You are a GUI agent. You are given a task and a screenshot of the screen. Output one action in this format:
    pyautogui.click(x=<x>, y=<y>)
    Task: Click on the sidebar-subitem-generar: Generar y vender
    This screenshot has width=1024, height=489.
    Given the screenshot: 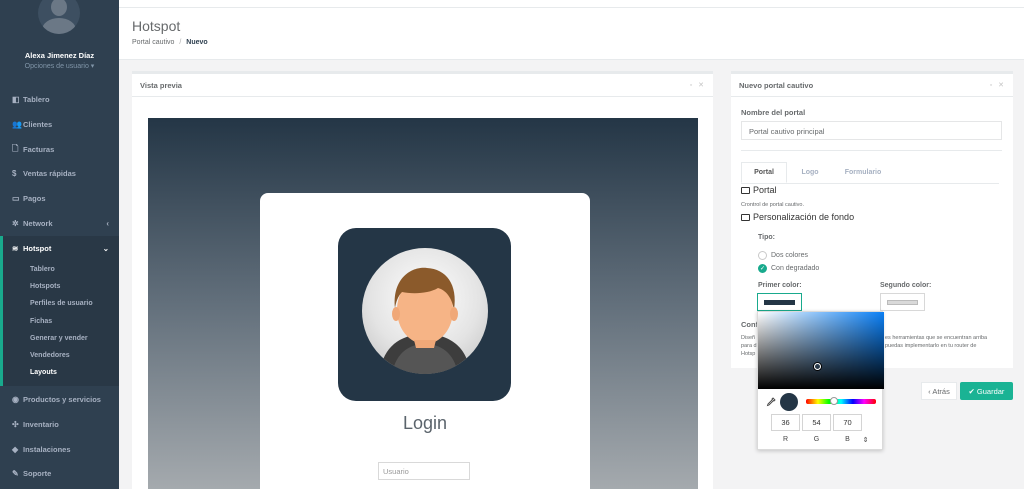 What is the action you would take?
    pyautogui.click(x=59, y=338)
    